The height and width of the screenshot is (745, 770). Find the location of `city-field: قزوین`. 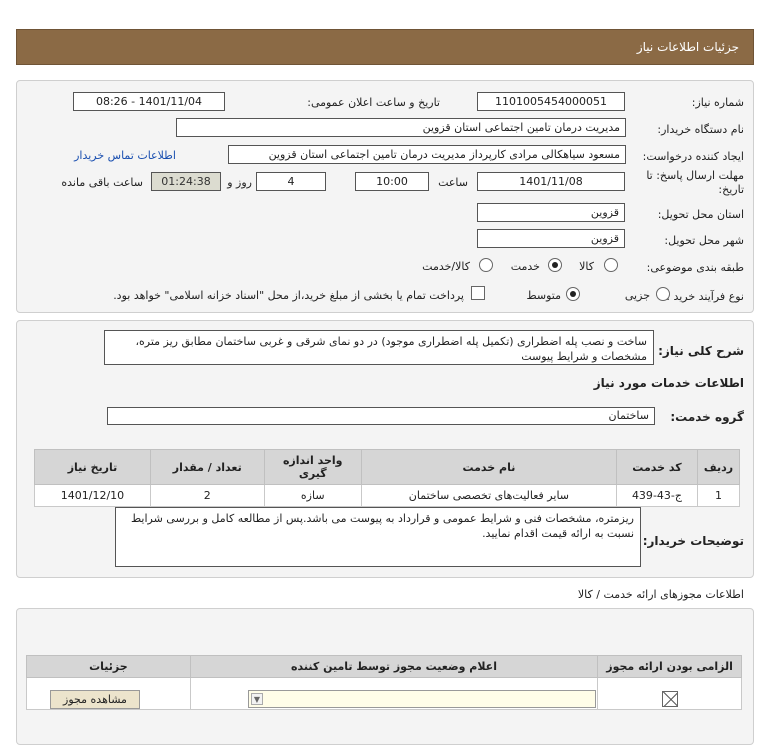

city-field: قزوین is located at coordinates (551, 238).